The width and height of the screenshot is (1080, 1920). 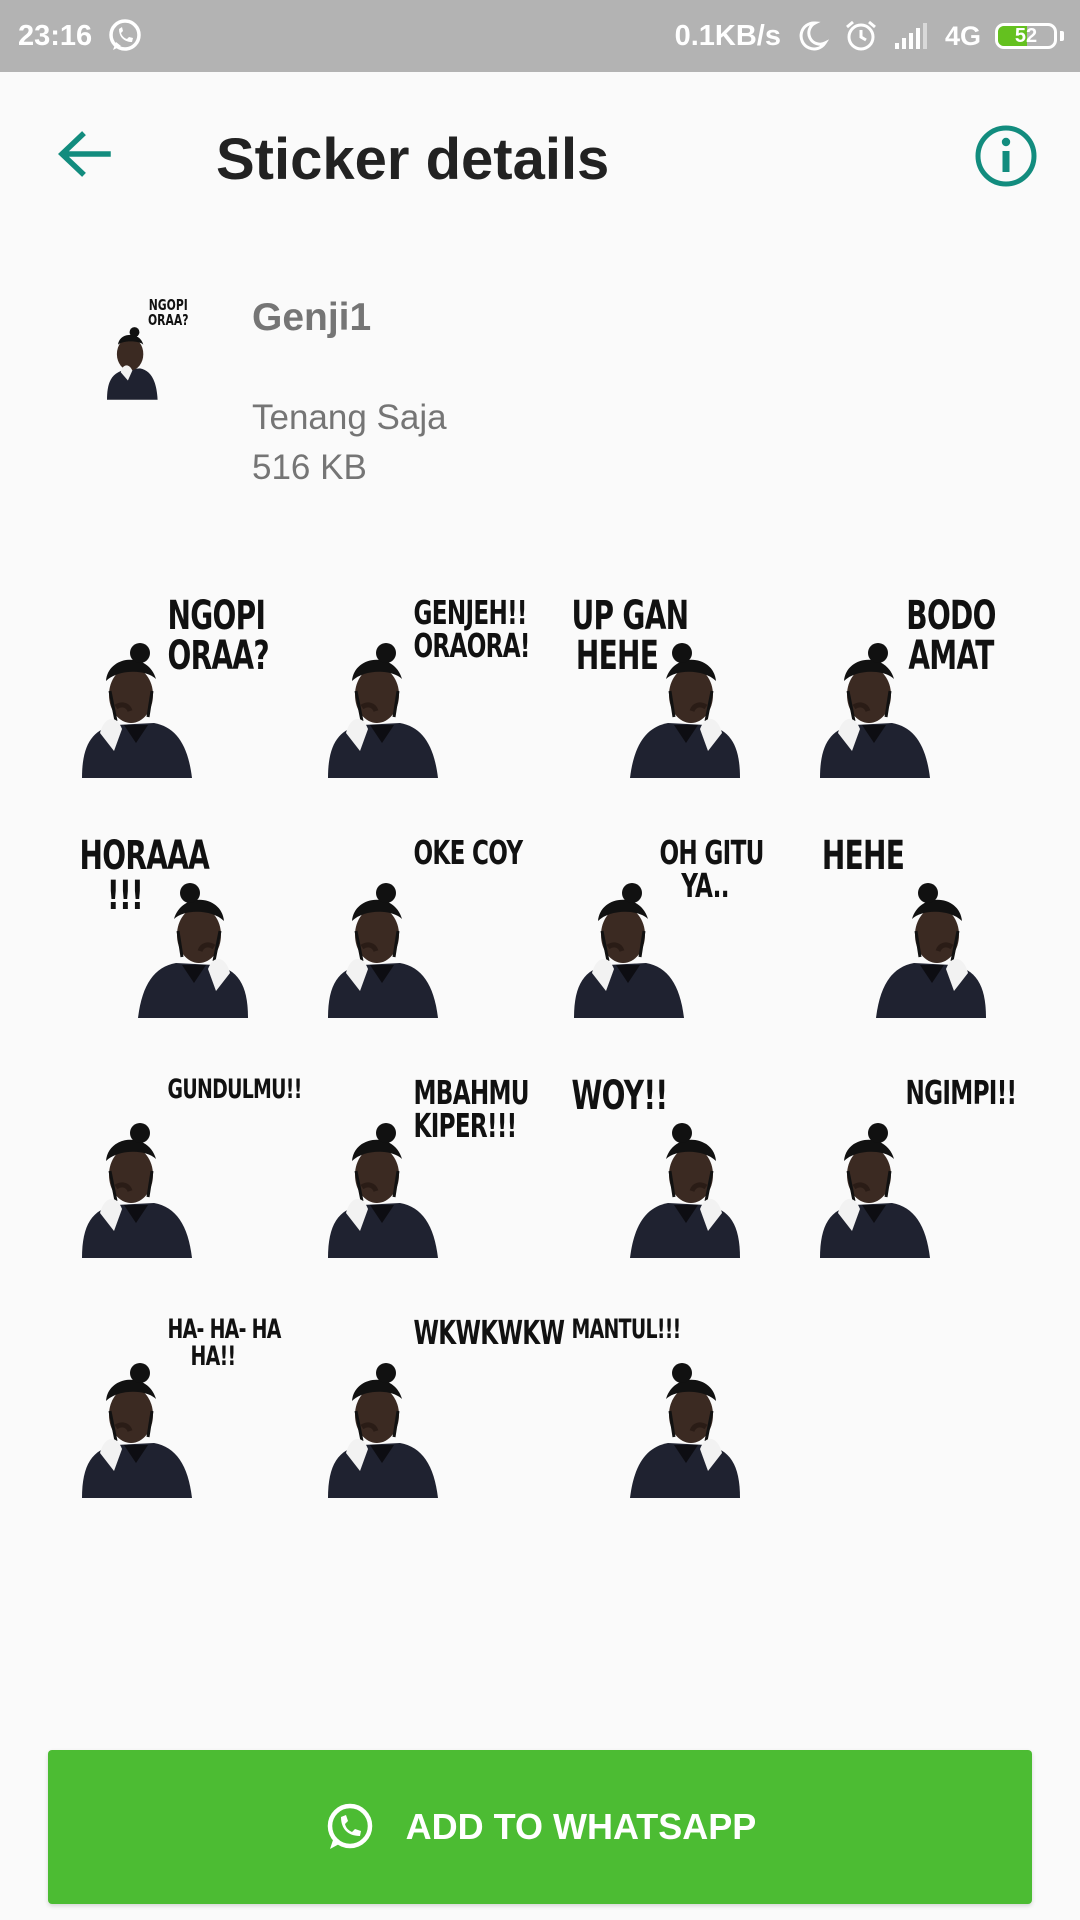 I want to click on battery-level: 52, so click(x=1026, y=35).